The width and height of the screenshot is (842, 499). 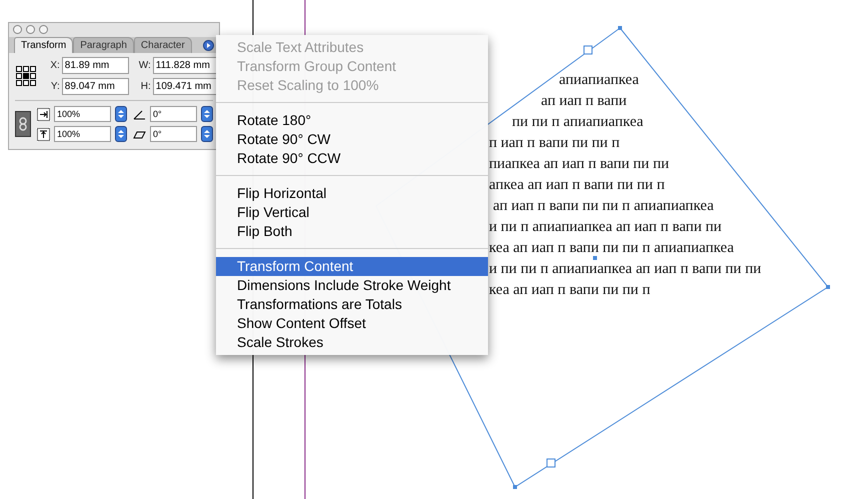 I want to click on menu-item: Show Content Offset, so click(x=352, y=323).